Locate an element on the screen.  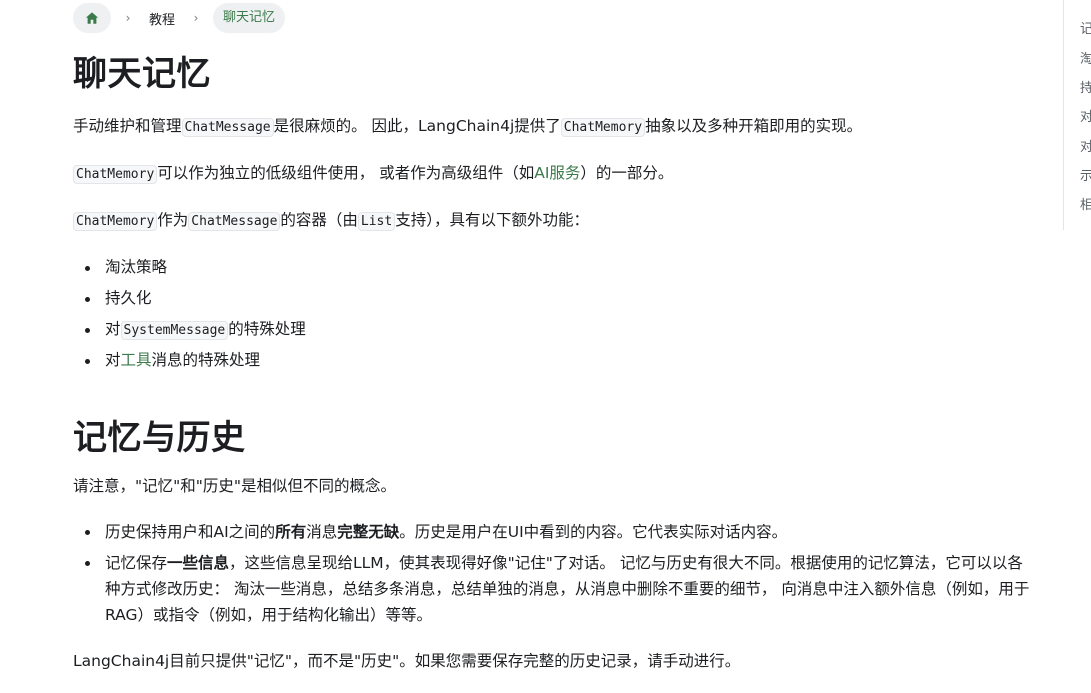
text: 消息 is located at coordinates (322, 532).